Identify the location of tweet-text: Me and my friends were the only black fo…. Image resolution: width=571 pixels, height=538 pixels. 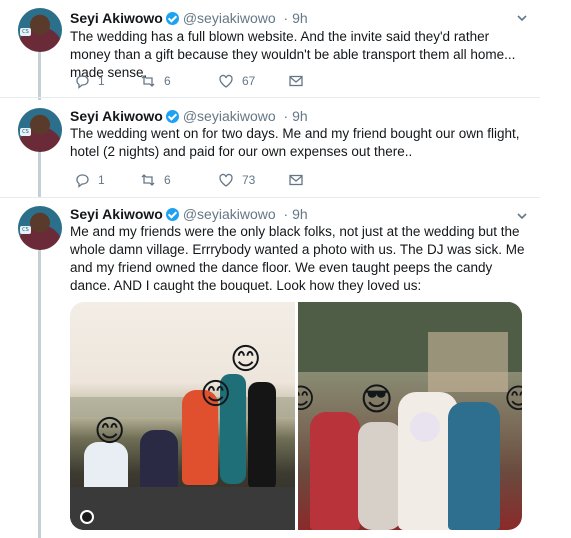
(297, 258).